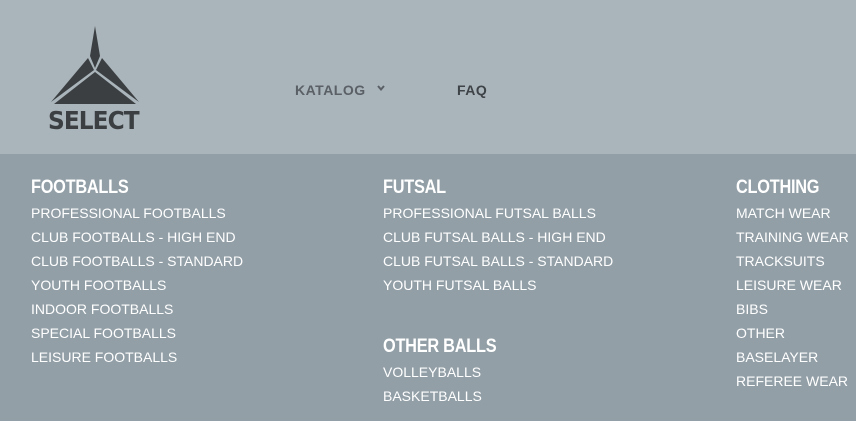  Describe the element at coordinates (498, 265) in the screenshot. I see `menu-item: CLUB FUTSAL BALLS - STANDARD` at that location.